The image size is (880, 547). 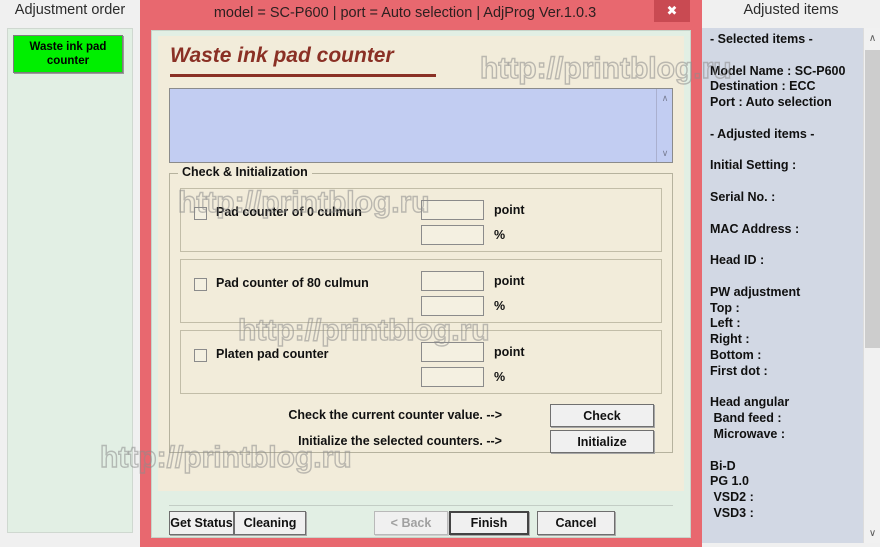 What do you see at coordinates (200, 355) in the screenshot?
I see `checkbox-platen-pad-counter` at bounding box center [200, 355].